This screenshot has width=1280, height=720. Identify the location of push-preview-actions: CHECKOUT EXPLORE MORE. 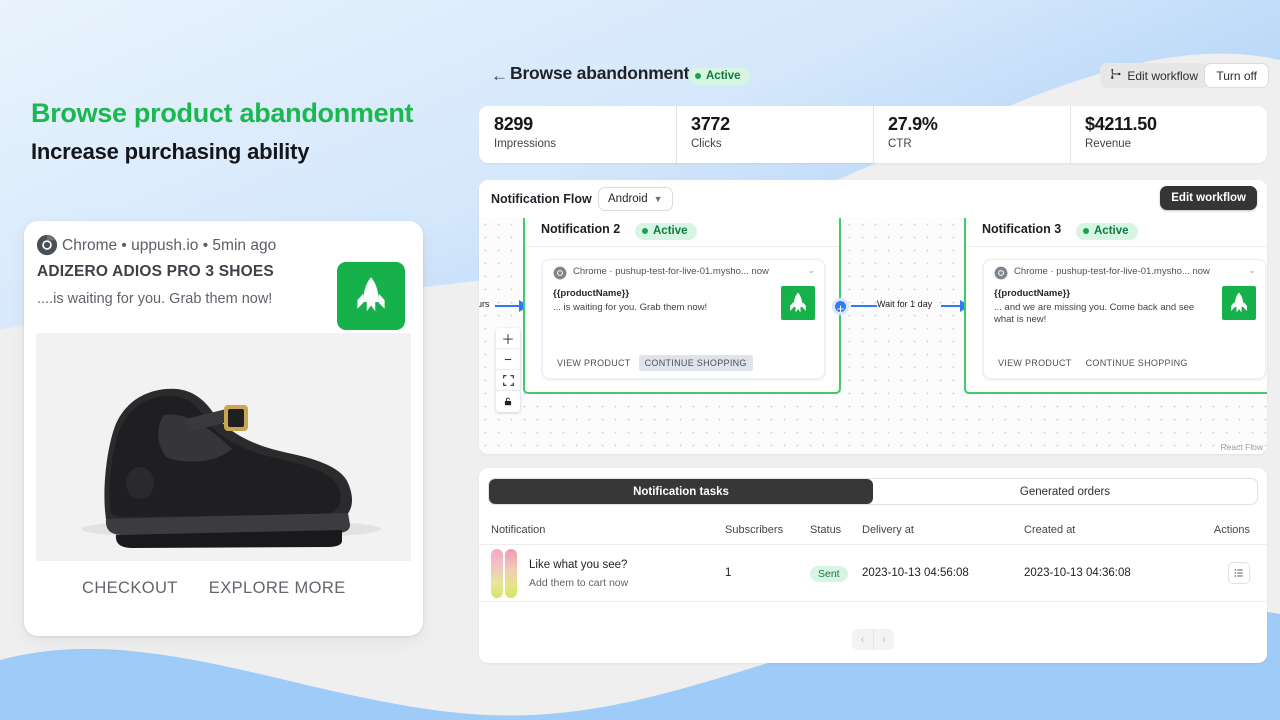
(223, 588).